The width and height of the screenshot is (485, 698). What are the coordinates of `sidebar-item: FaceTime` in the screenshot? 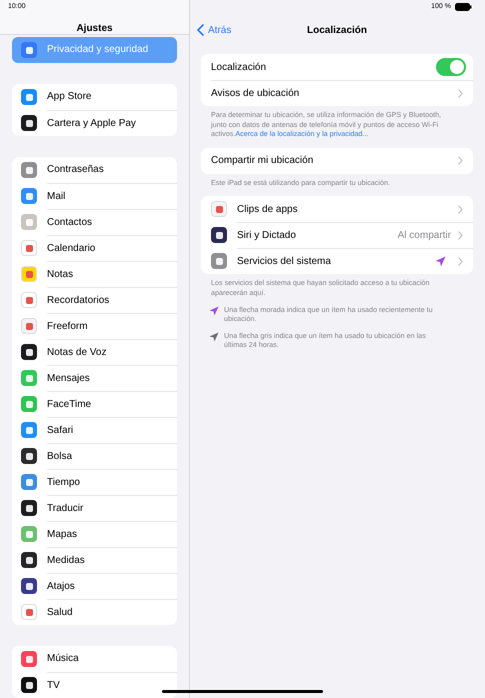 It's located at (94, 404).